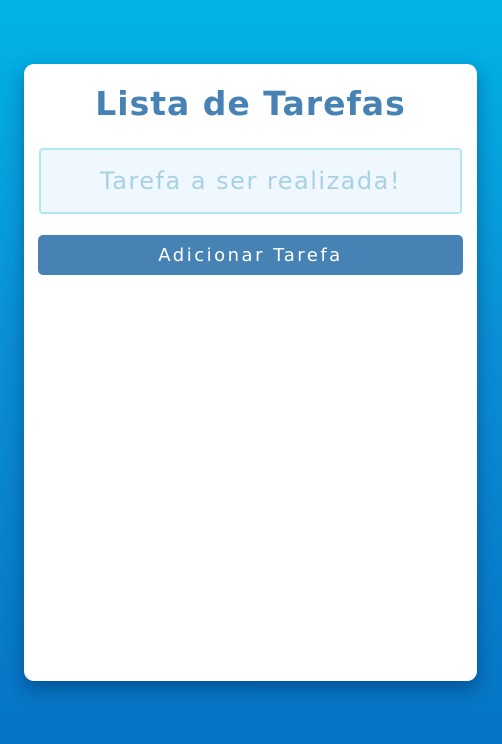 This screenshot has height=744, width=502. What do you see at coordinates (250, 103) in the screenshot?
I see `page-title: Lista de Tarefas` at bounding box center [250, 103].